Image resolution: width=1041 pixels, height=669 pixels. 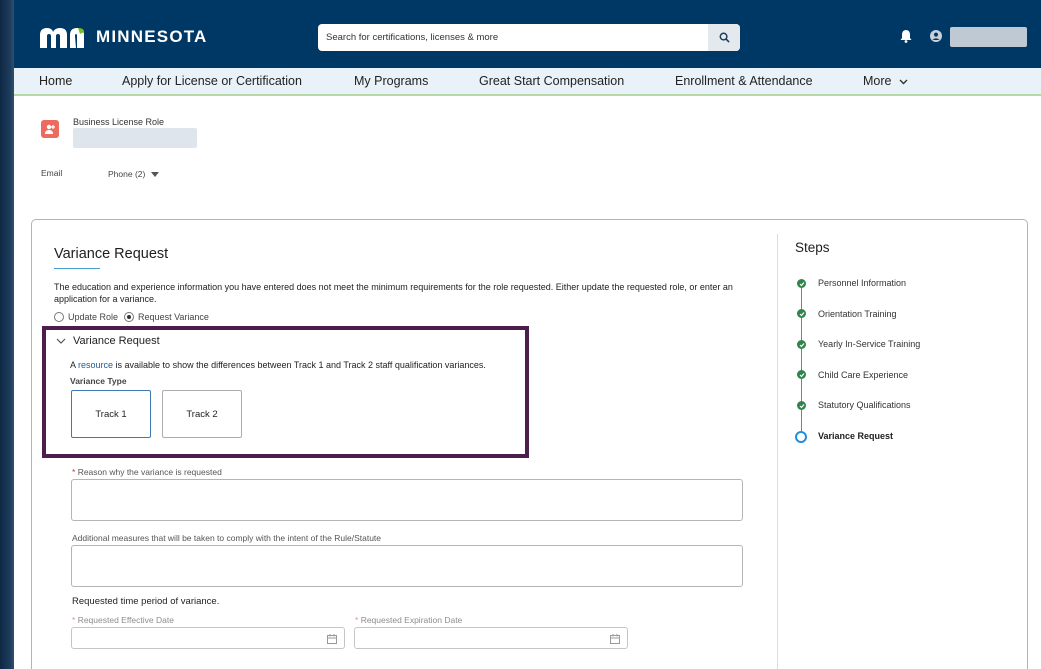 What do you see at coordinates (111, 414) in the screenshot?
I see `track-1-button: Track 1` at bounding box center [111, 414].